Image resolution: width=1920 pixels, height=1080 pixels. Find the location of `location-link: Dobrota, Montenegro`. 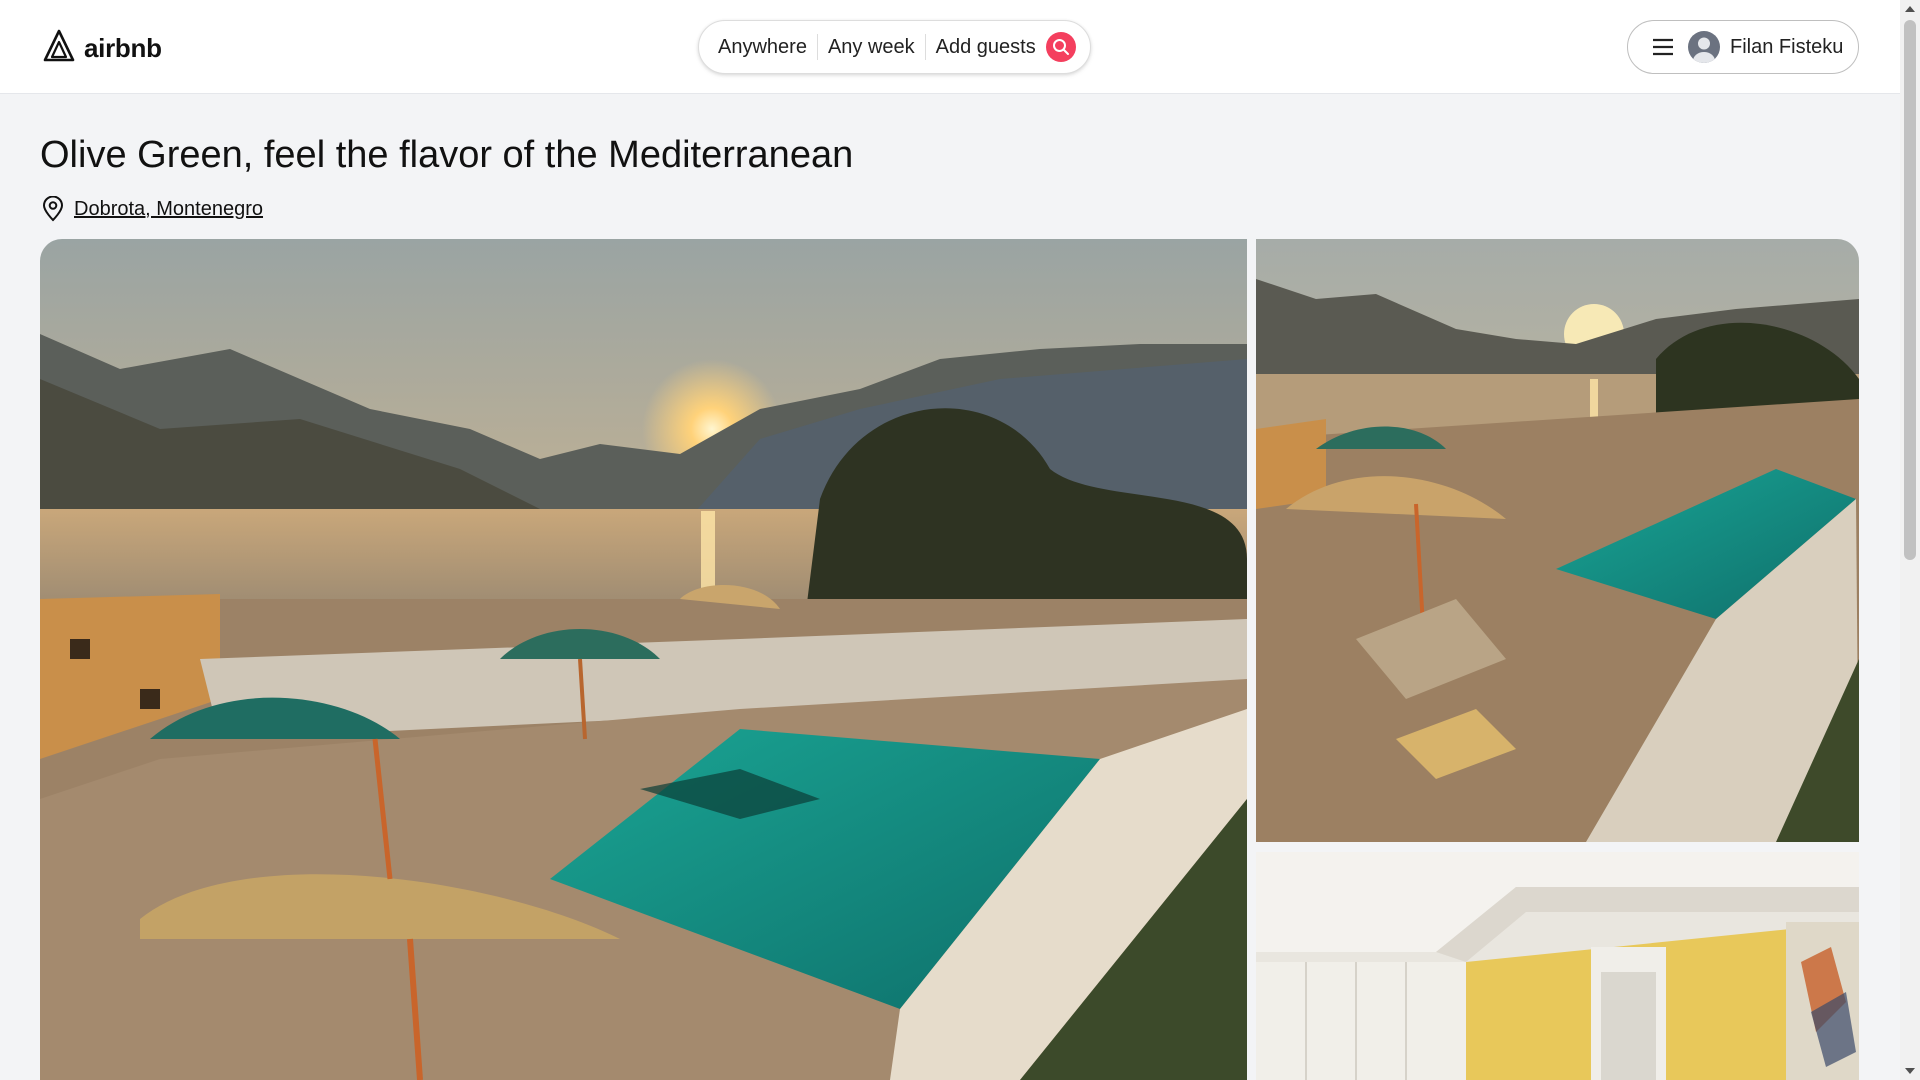

location-link: Dobrota, Montenegro is located at coordinates (168, 209).